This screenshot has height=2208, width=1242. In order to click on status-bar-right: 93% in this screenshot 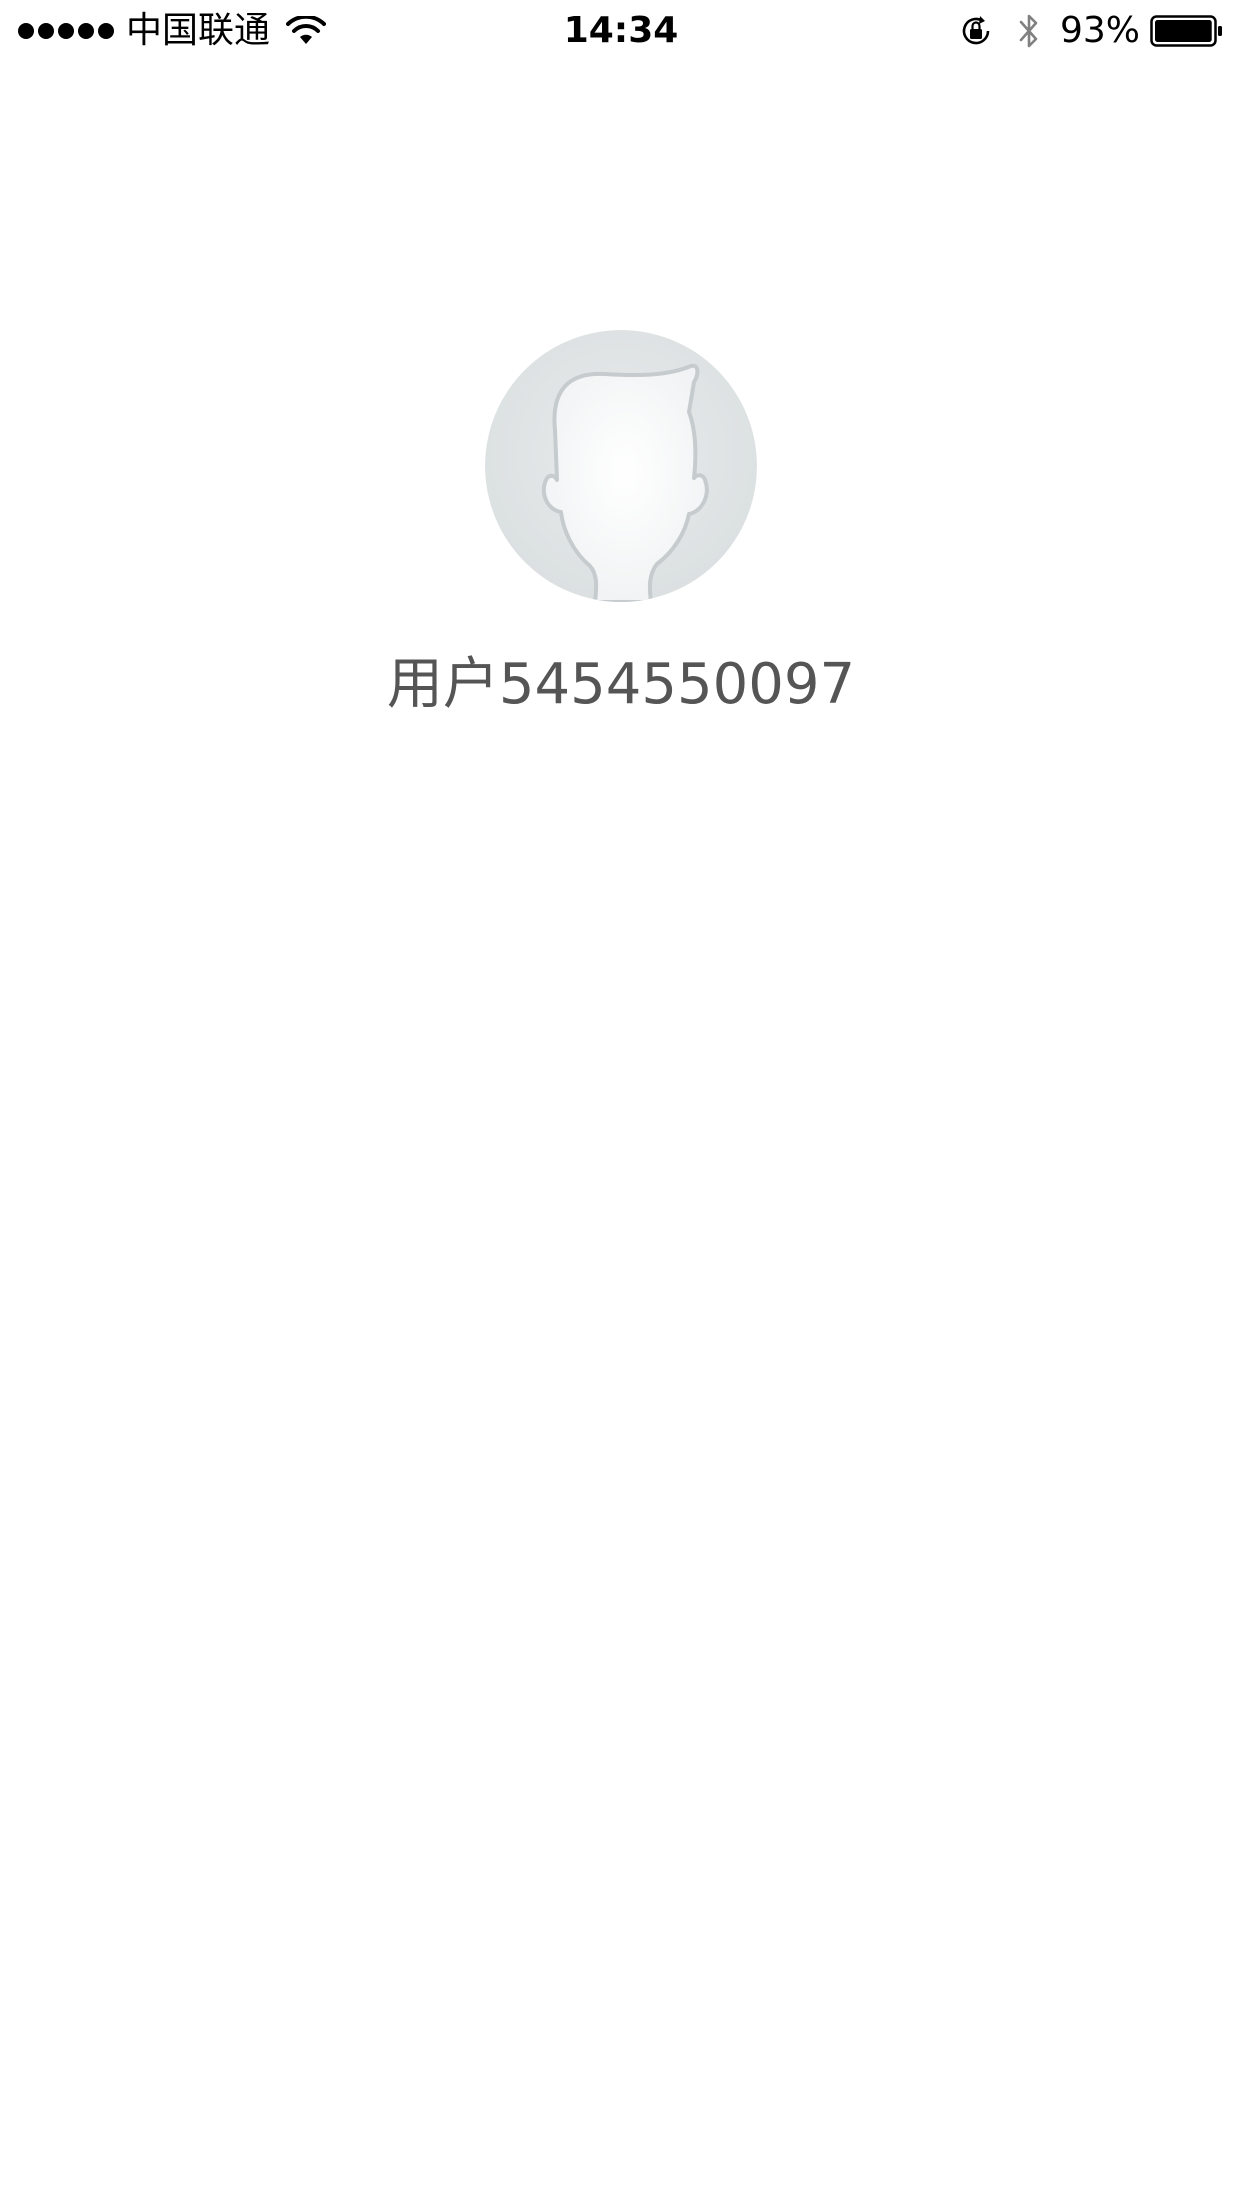, I will do `click(1091, 31)`.